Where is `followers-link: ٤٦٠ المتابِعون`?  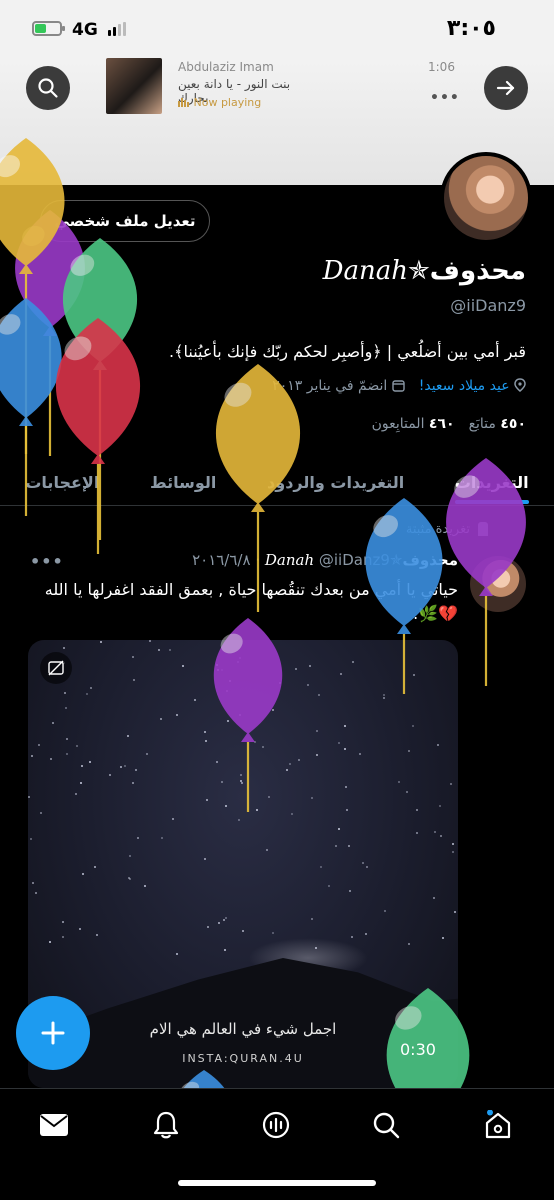 followers-link: ٤٦٠ المتابِعون is located at coordinates (413, 424).